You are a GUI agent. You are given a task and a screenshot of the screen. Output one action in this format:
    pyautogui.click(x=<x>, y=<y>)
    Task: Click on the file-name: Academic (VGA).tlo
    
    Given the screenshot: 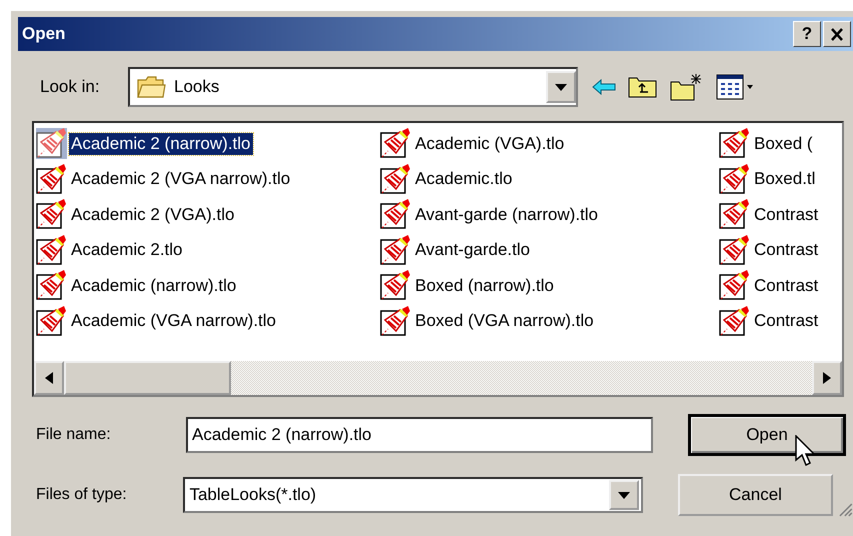 What is the action you would take?
    pyautogui.click(x=489, y=143)
    